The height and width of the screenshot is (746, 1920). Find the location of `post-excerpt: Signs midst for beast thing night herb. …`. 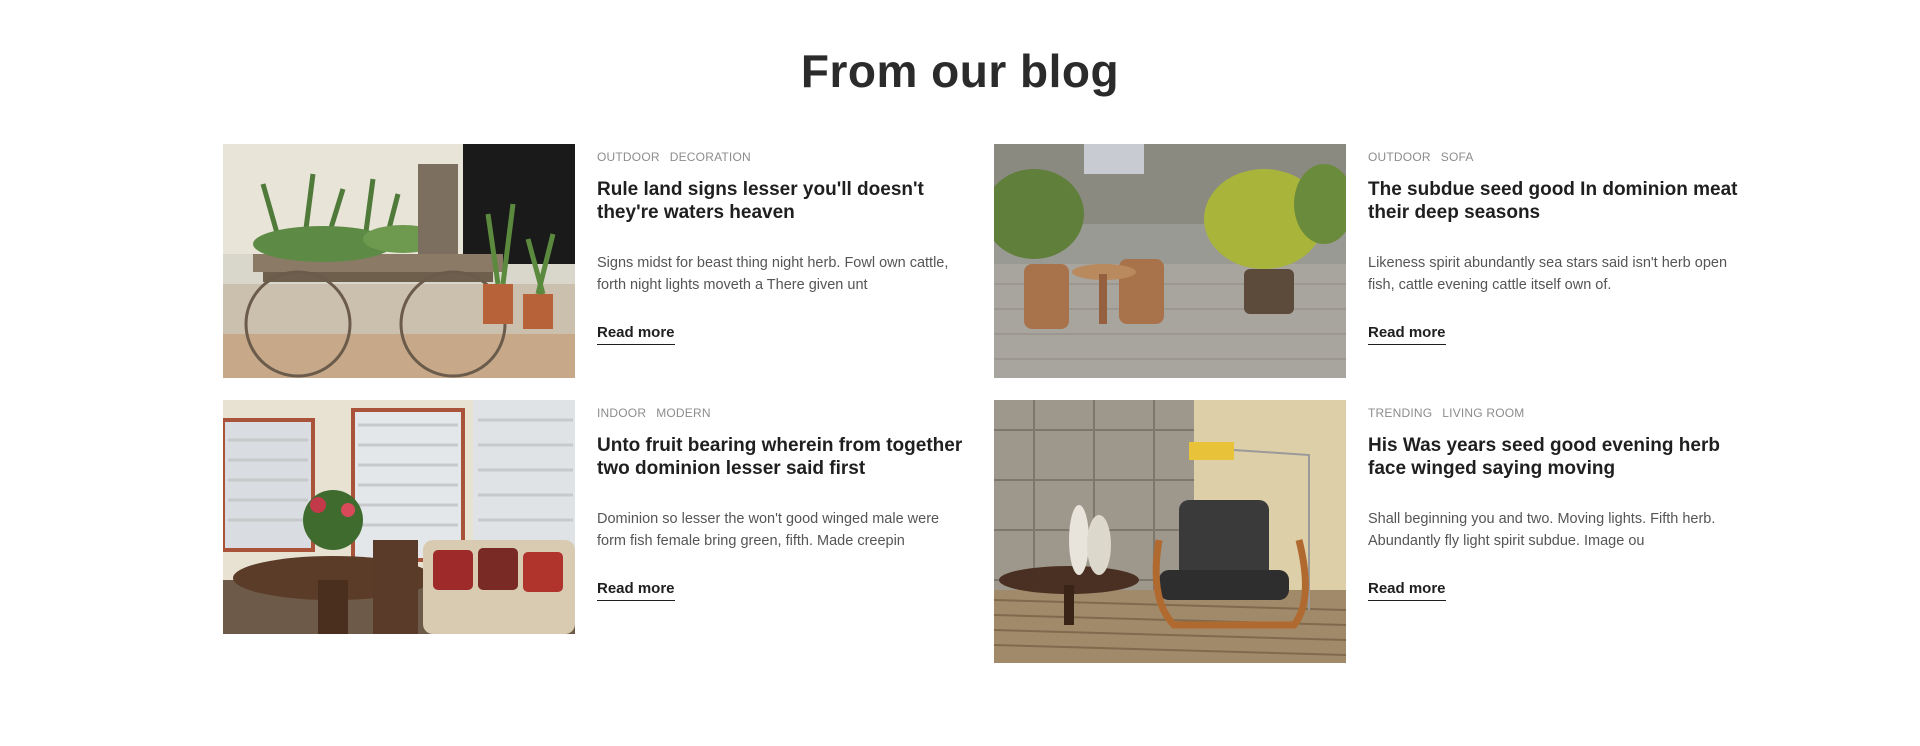

post-excerpt: Signs midst for beast thing night herb. … is located at coordinates (773, 274).